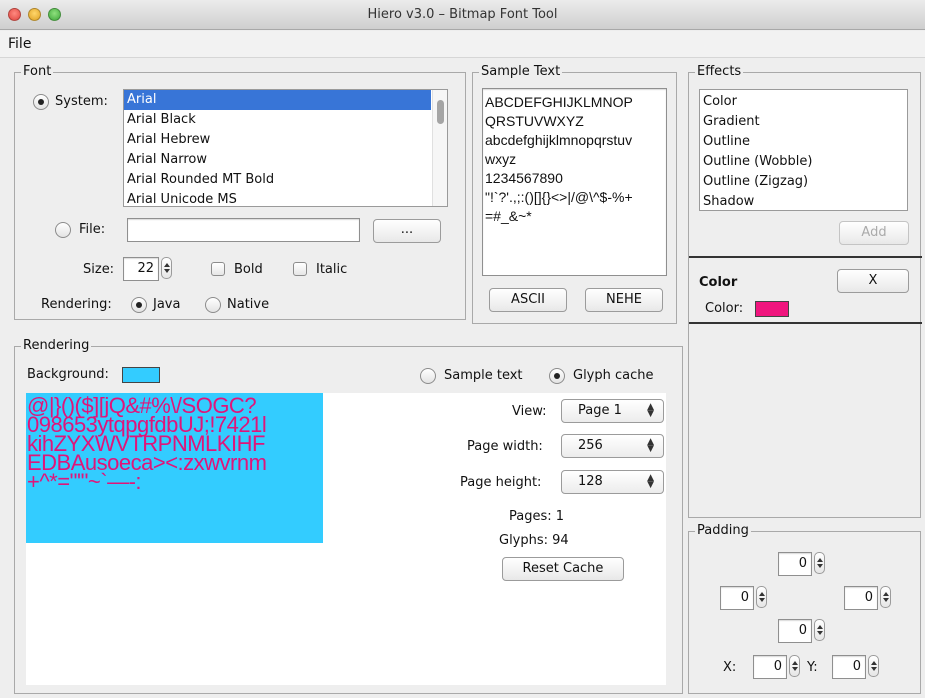  Describe the element at coordinates (802, 563) in the screenshot. I see `padding-top-value: 0` at that location.